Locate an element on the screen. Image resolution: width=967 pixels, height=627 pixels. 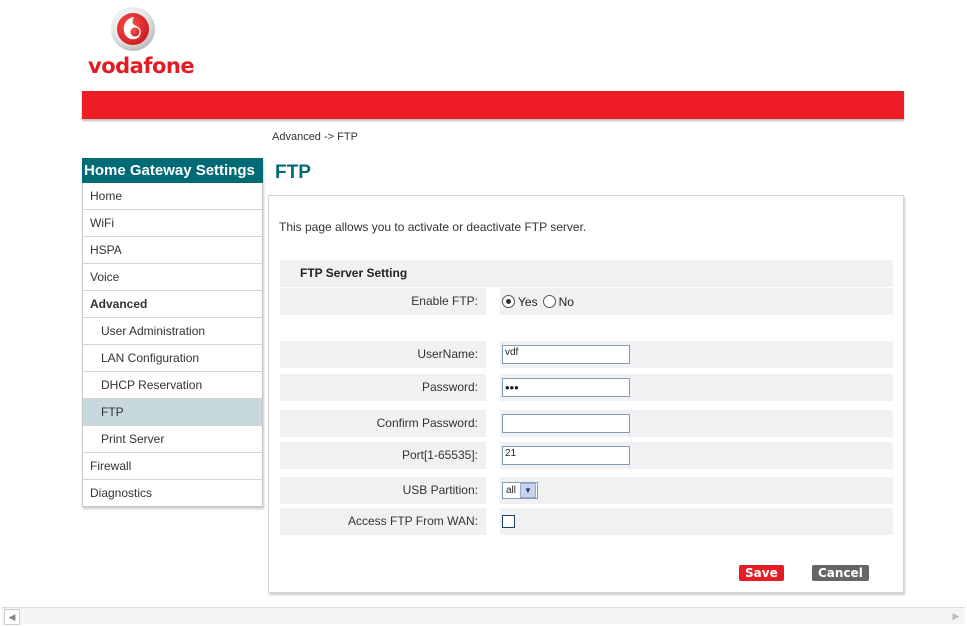
port-row: Port[1-65535]: 21 is located at coordinates (586, 455).